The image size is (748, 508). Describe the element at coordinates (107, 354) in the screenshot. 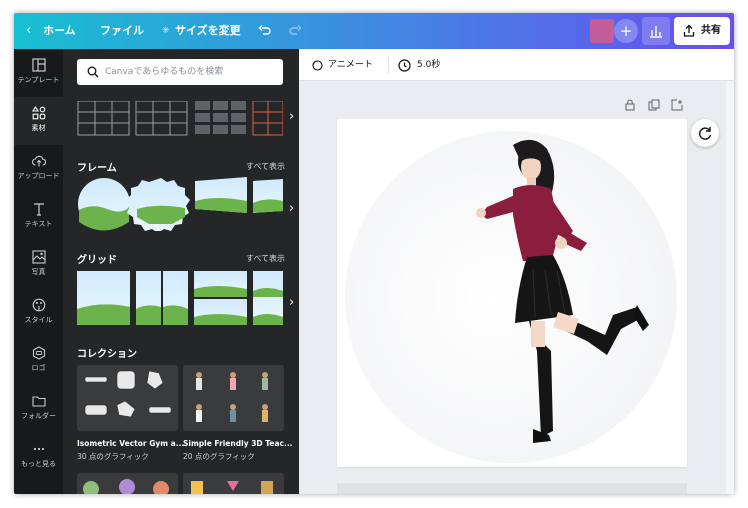

I see `collections-heading: コレクション` at that location.